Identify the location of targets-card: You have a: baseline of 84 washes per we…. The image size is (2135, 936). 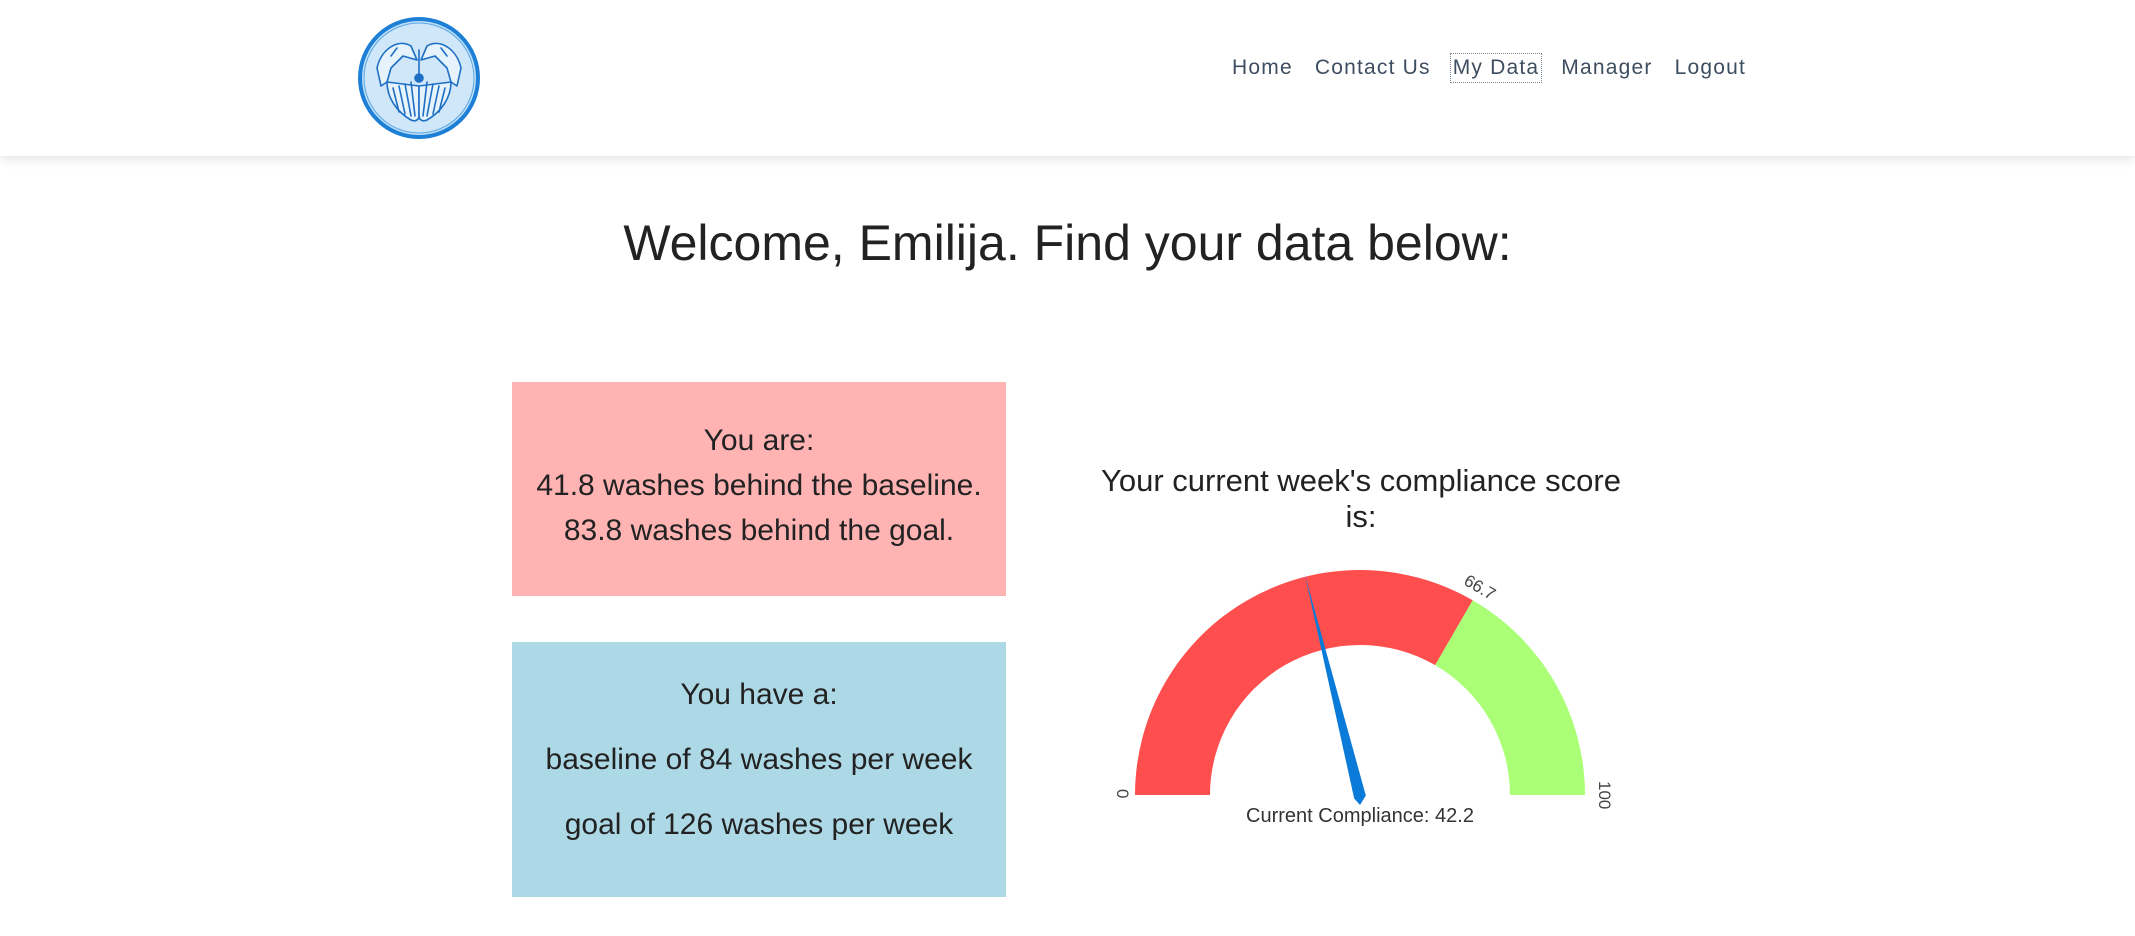
(759, 769).